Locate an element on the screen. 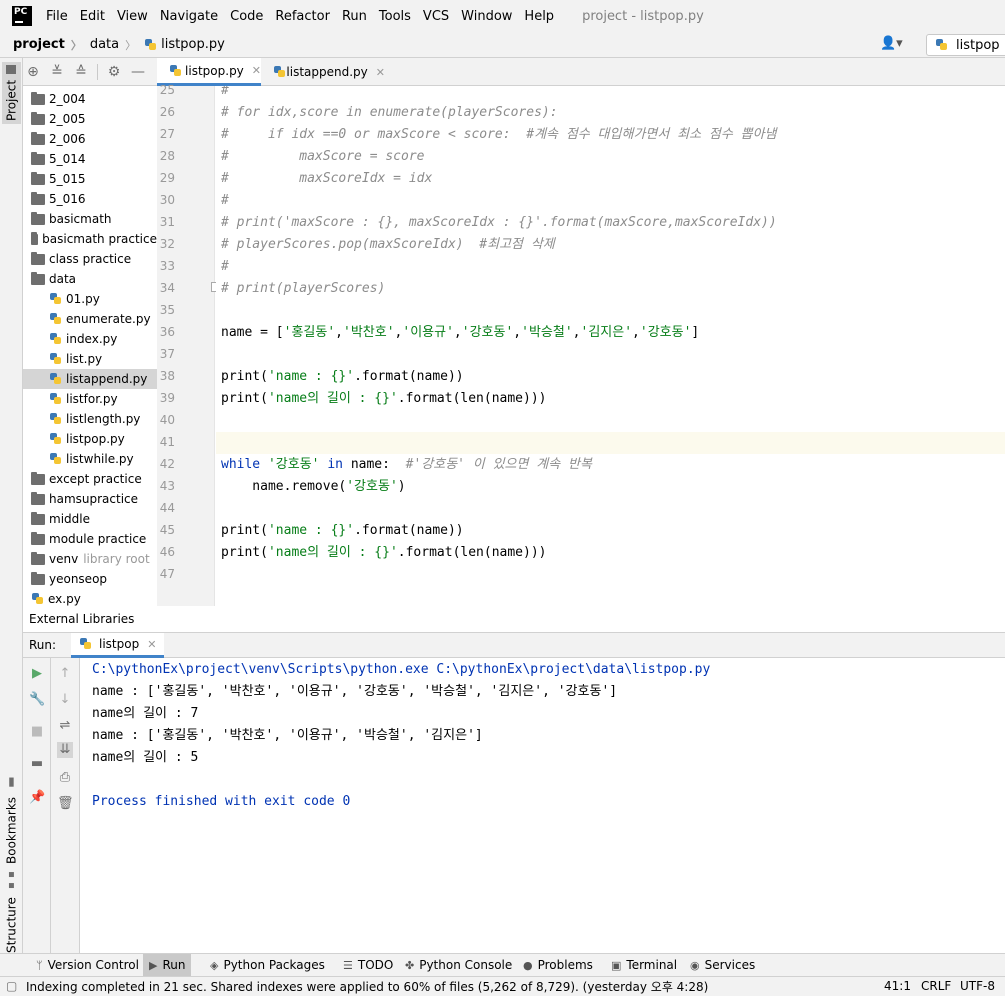 This screenshot has height=996, width=1005. toggle-tool-windows-icon: ▢ is located at coordinates (11, 986).